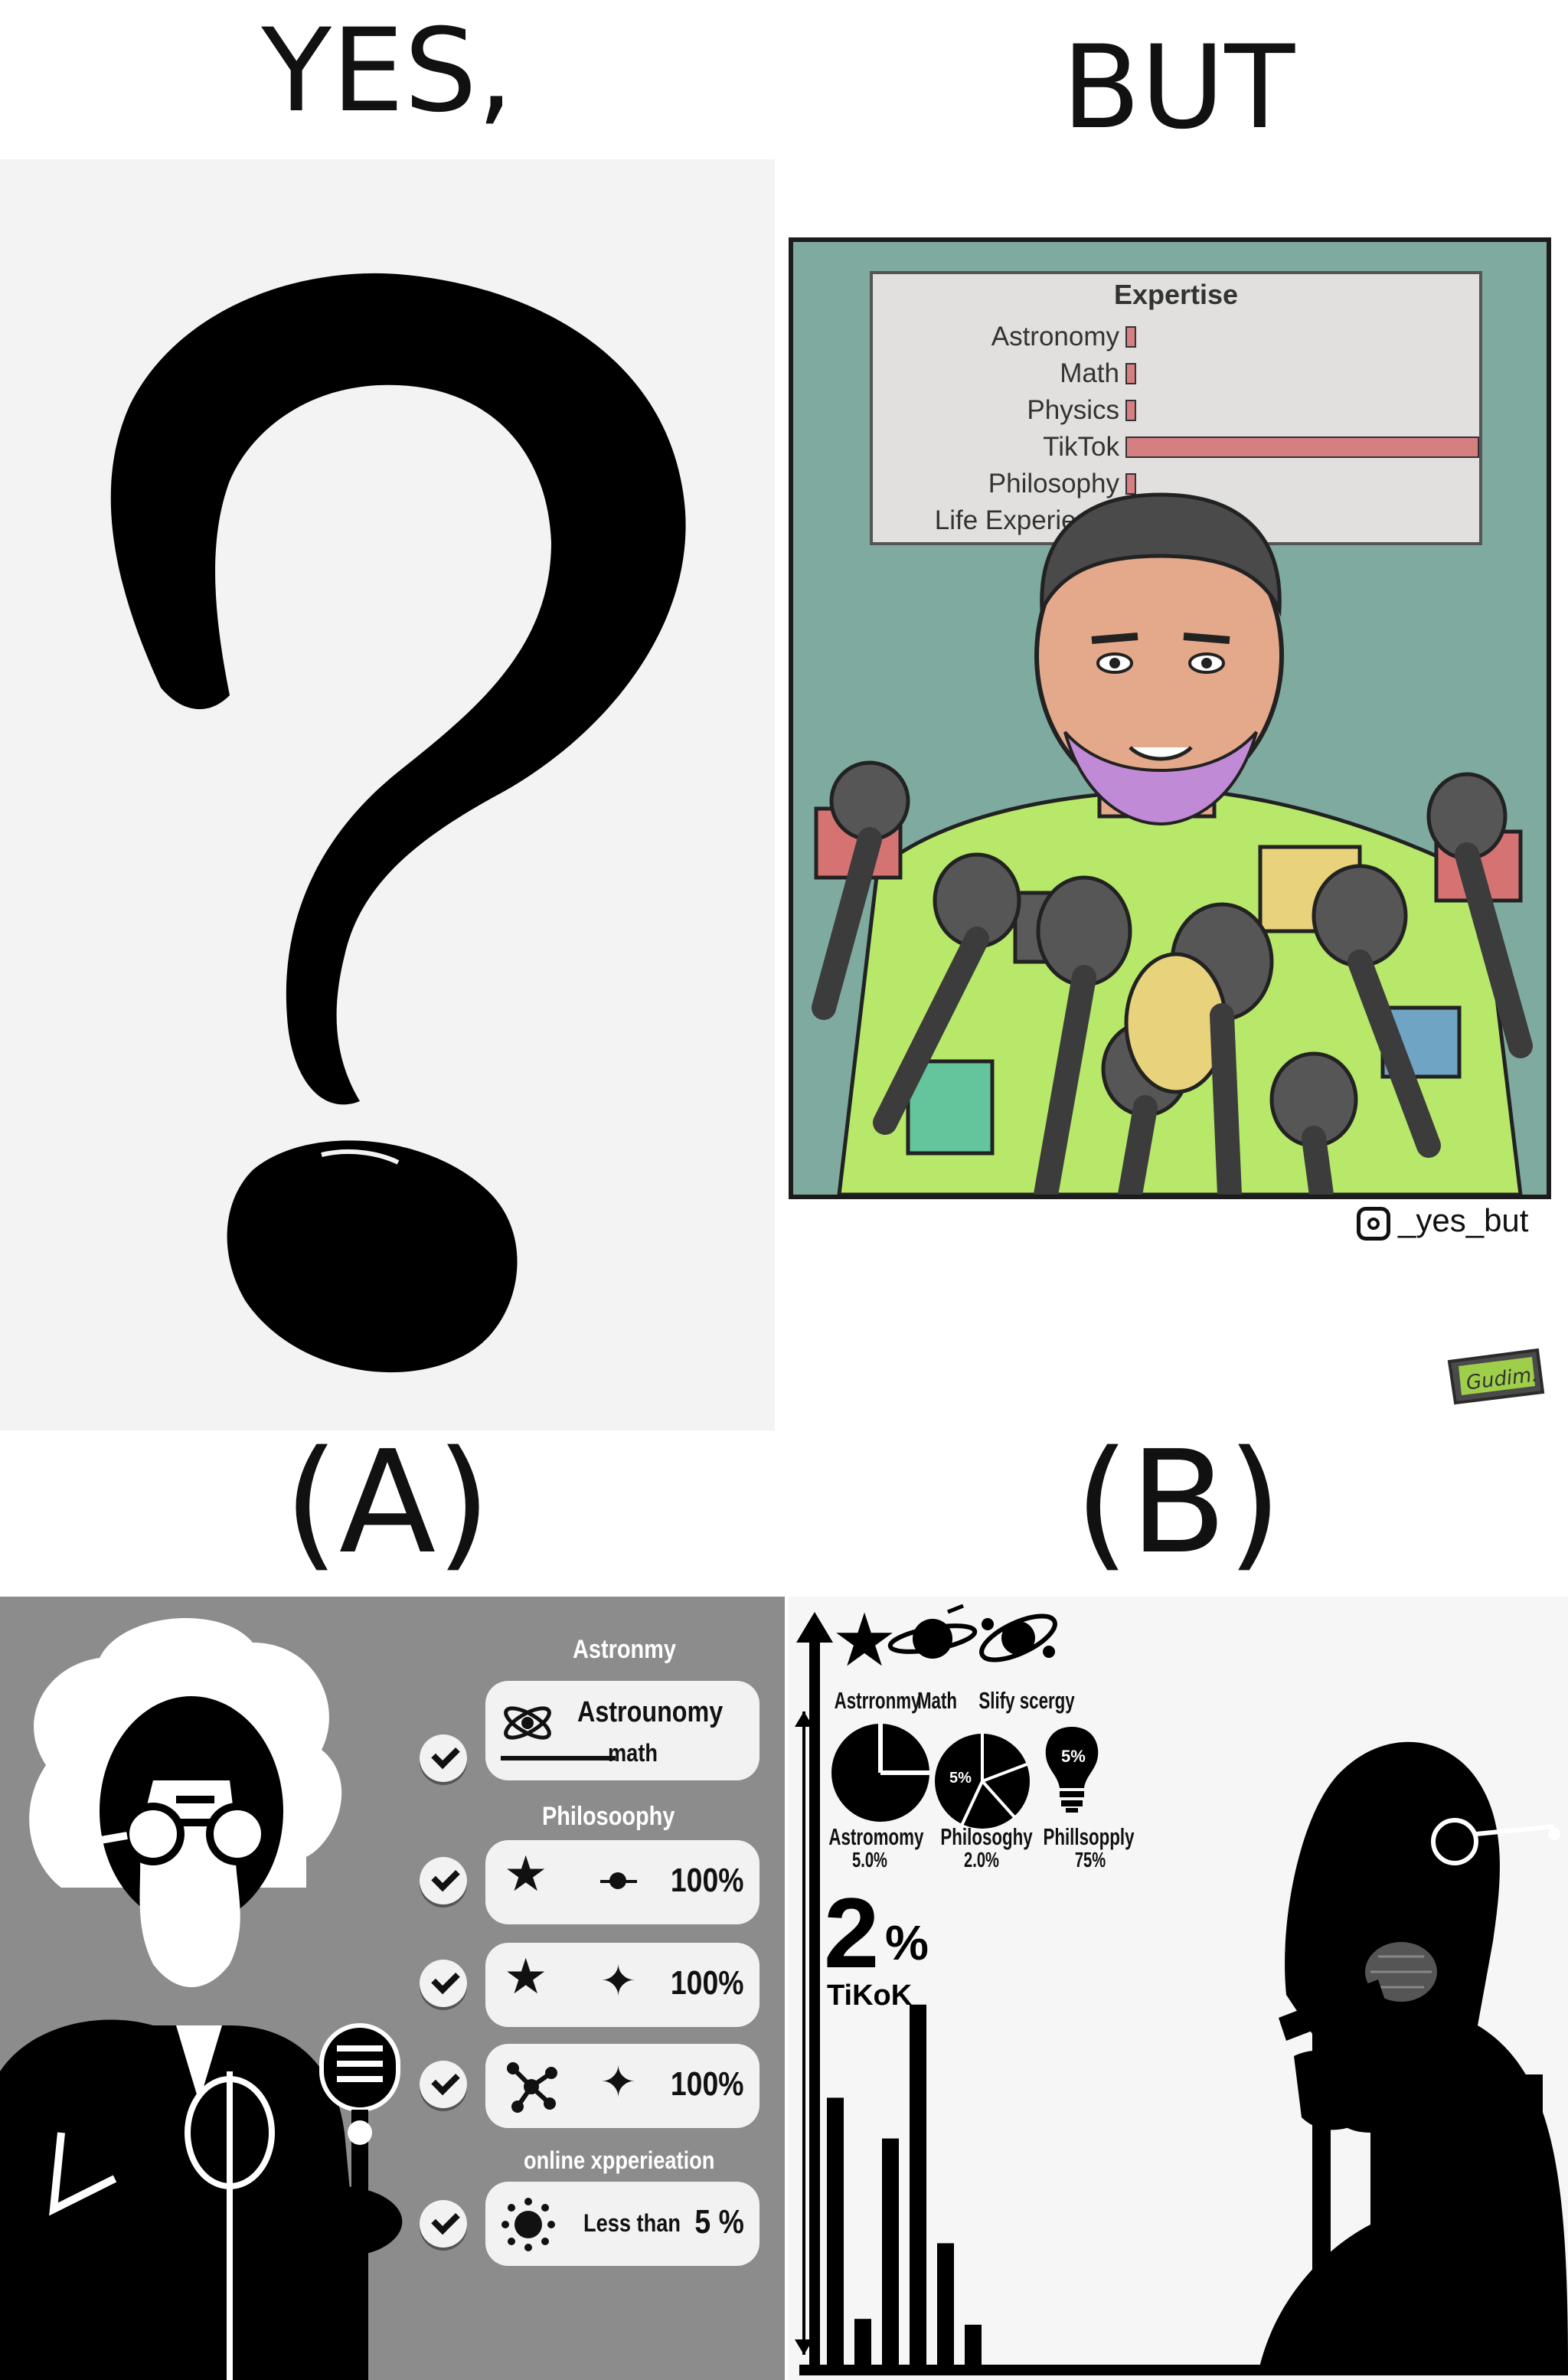 The width and height of the screenshot is (1568, 2380). I want to click on choice-b-label: (B), so click(1178, 1503).